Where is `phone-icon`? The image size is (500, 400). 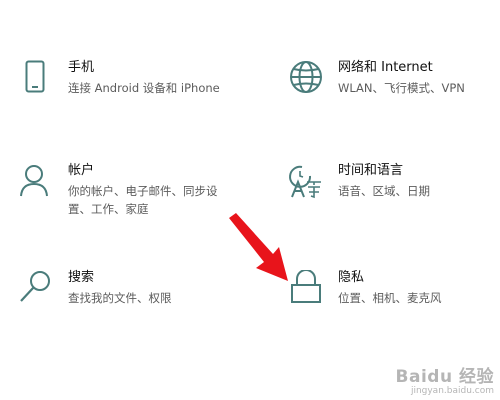 phone-icon is located at coordinates (35, 76).